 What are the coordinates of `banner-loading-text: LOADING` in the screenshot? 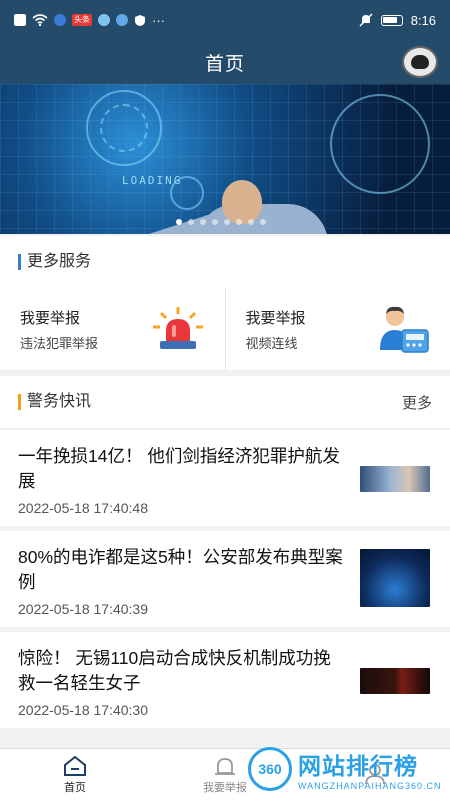 It's located at (152, 180).